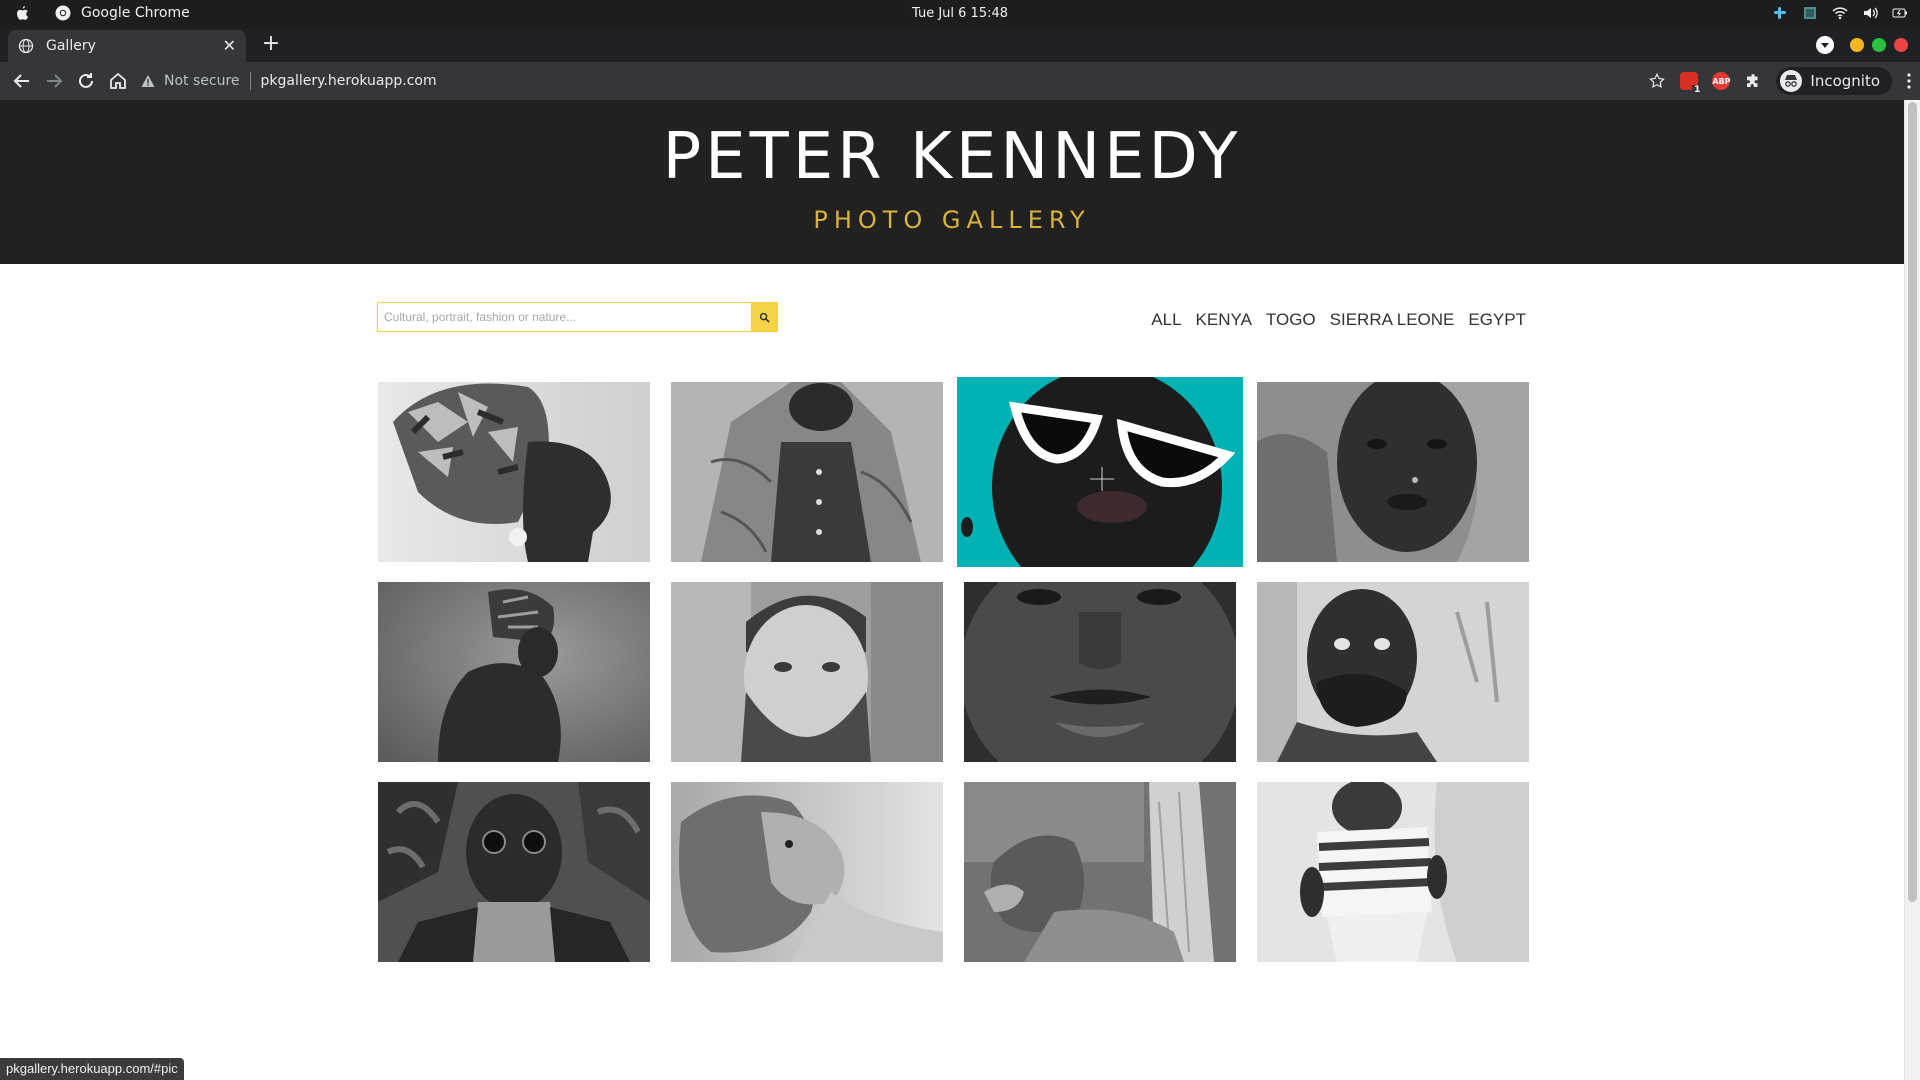 The height and width of the screenshot is (1080, 1920). I want to click on wifi-icon, so click(1840, 13).